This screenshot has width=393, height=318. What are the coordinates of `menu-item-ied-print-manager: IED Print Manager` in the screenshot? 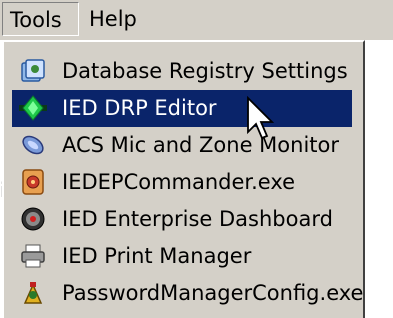 It's located at (182, 256).